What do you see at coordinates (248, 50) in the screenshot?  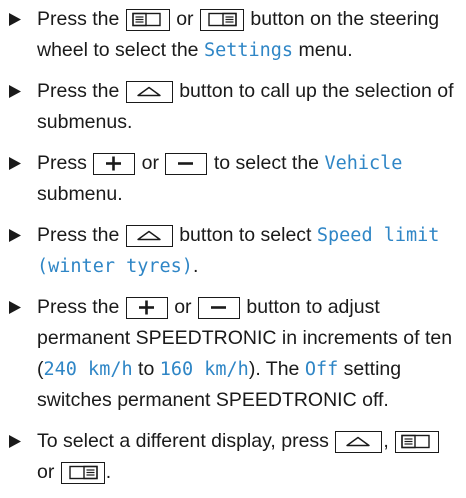 I see `highlighted-term: Settings` at bounding box center [248, 50].